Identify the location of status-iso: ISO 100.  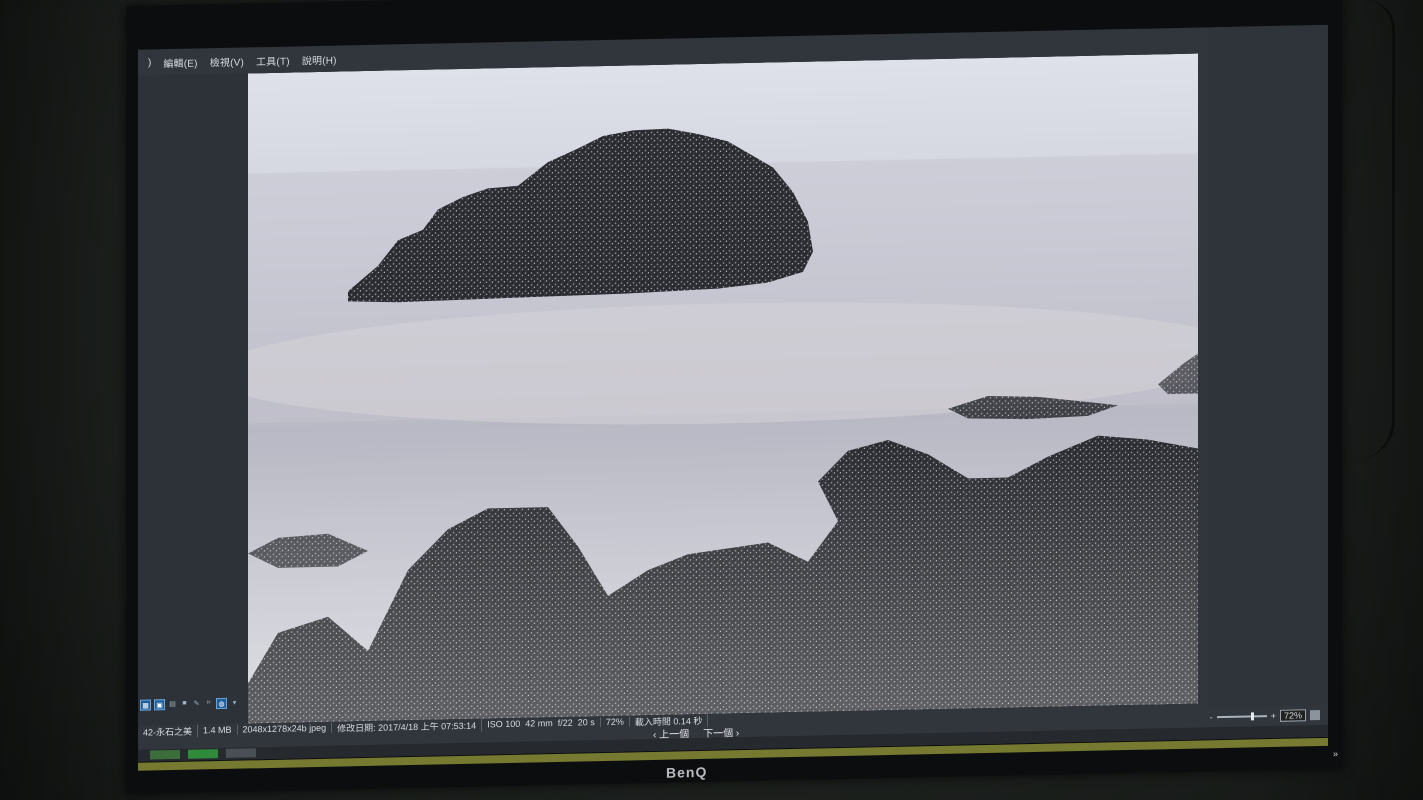
(504, 724).